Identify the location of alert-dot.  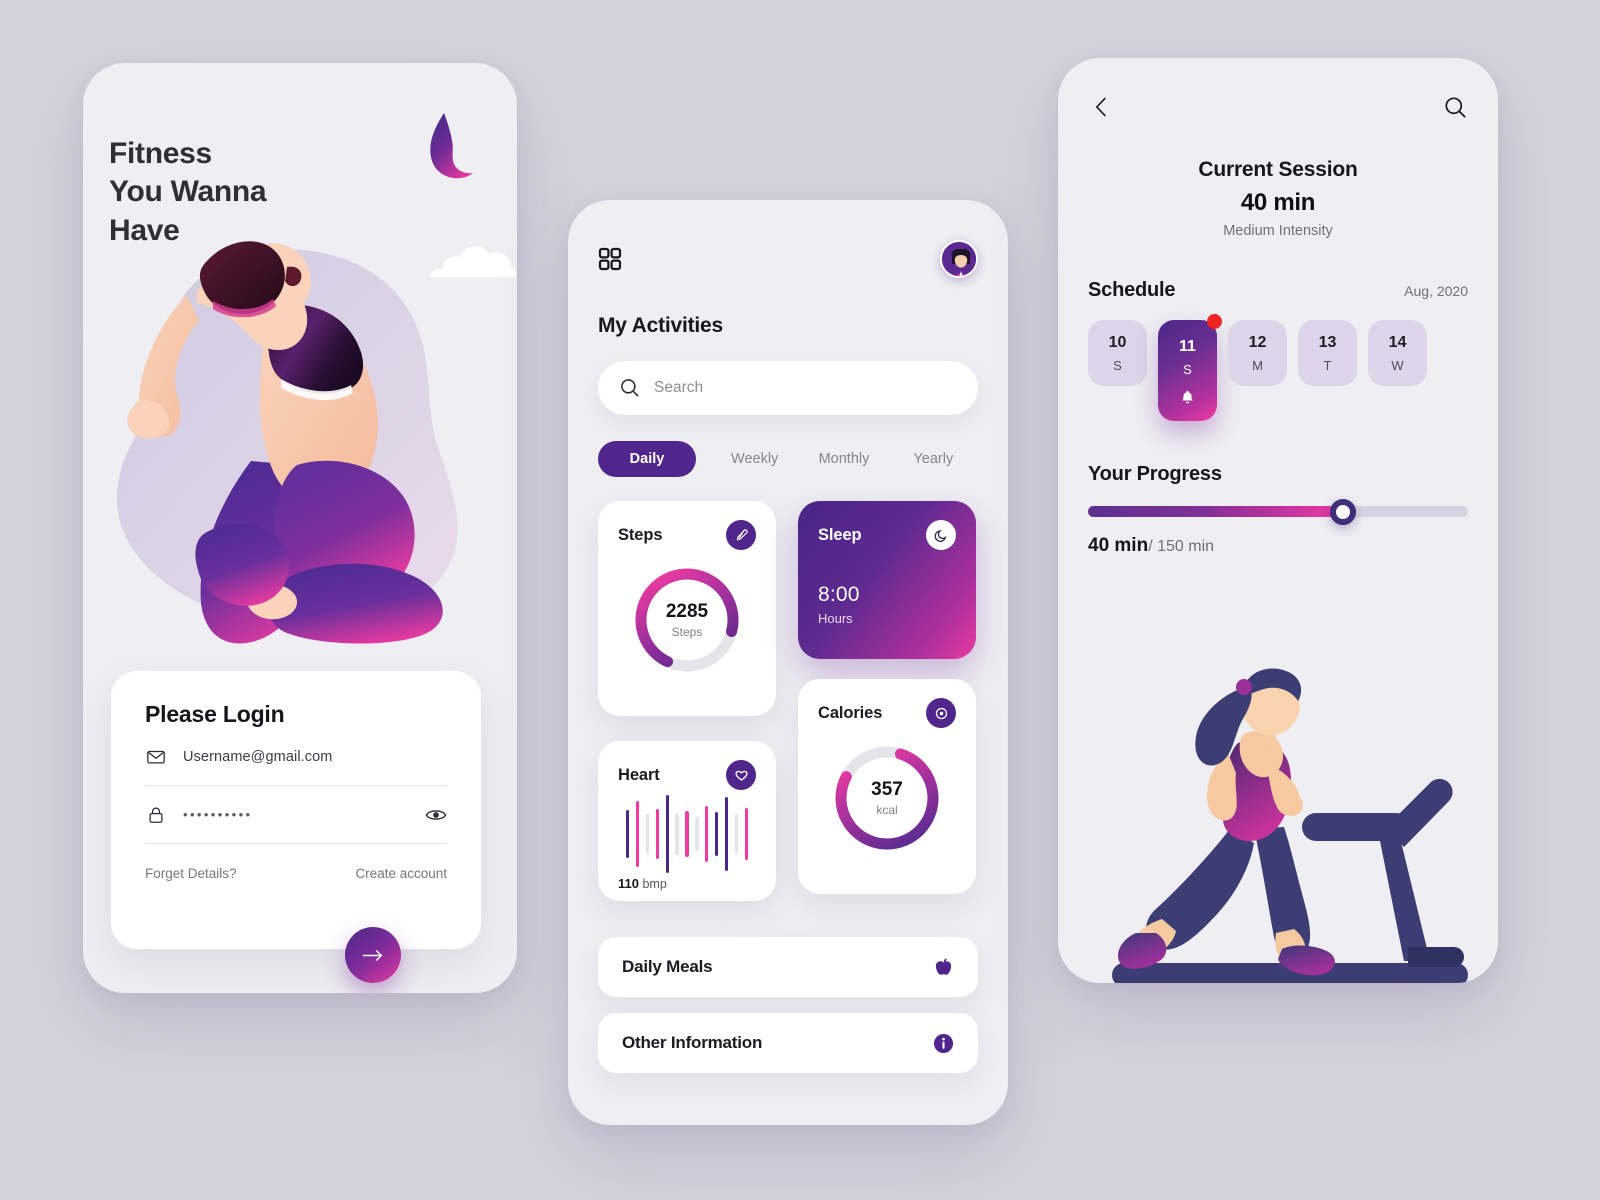
(1214, 321).